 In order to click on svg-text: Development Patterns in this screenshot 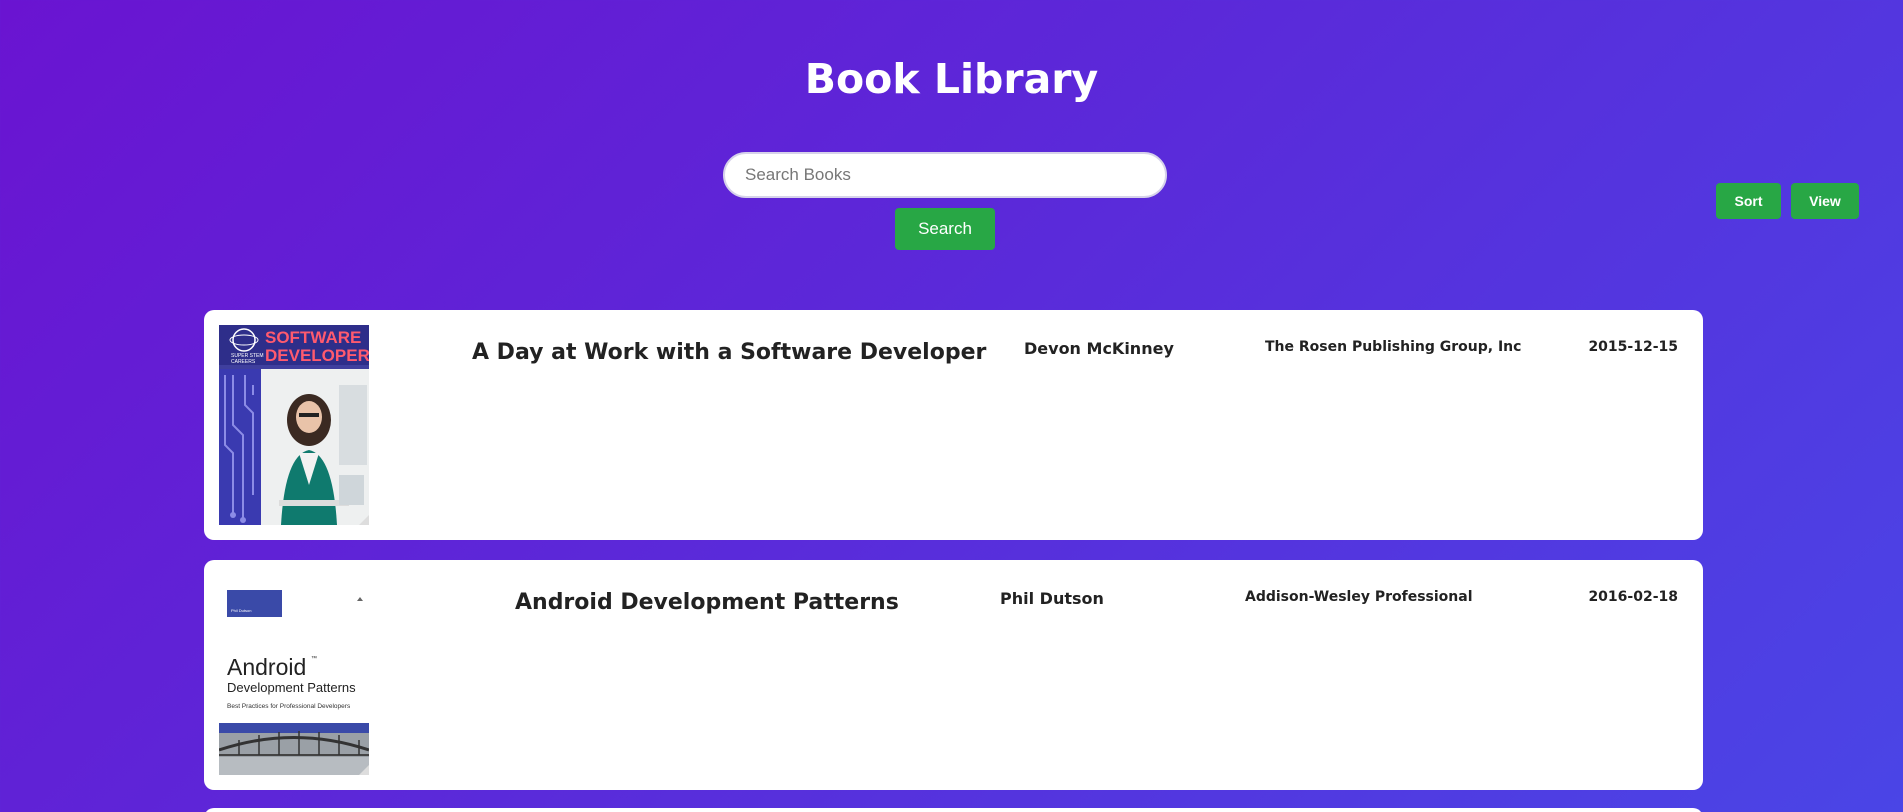, I will do `click(291, 687)`.